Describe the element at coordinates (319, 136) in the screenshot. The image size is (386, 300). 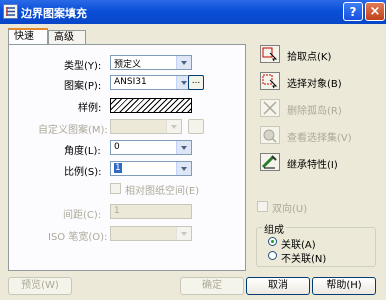
I see `view-selections-label: 查看选择集(V)` at that location.